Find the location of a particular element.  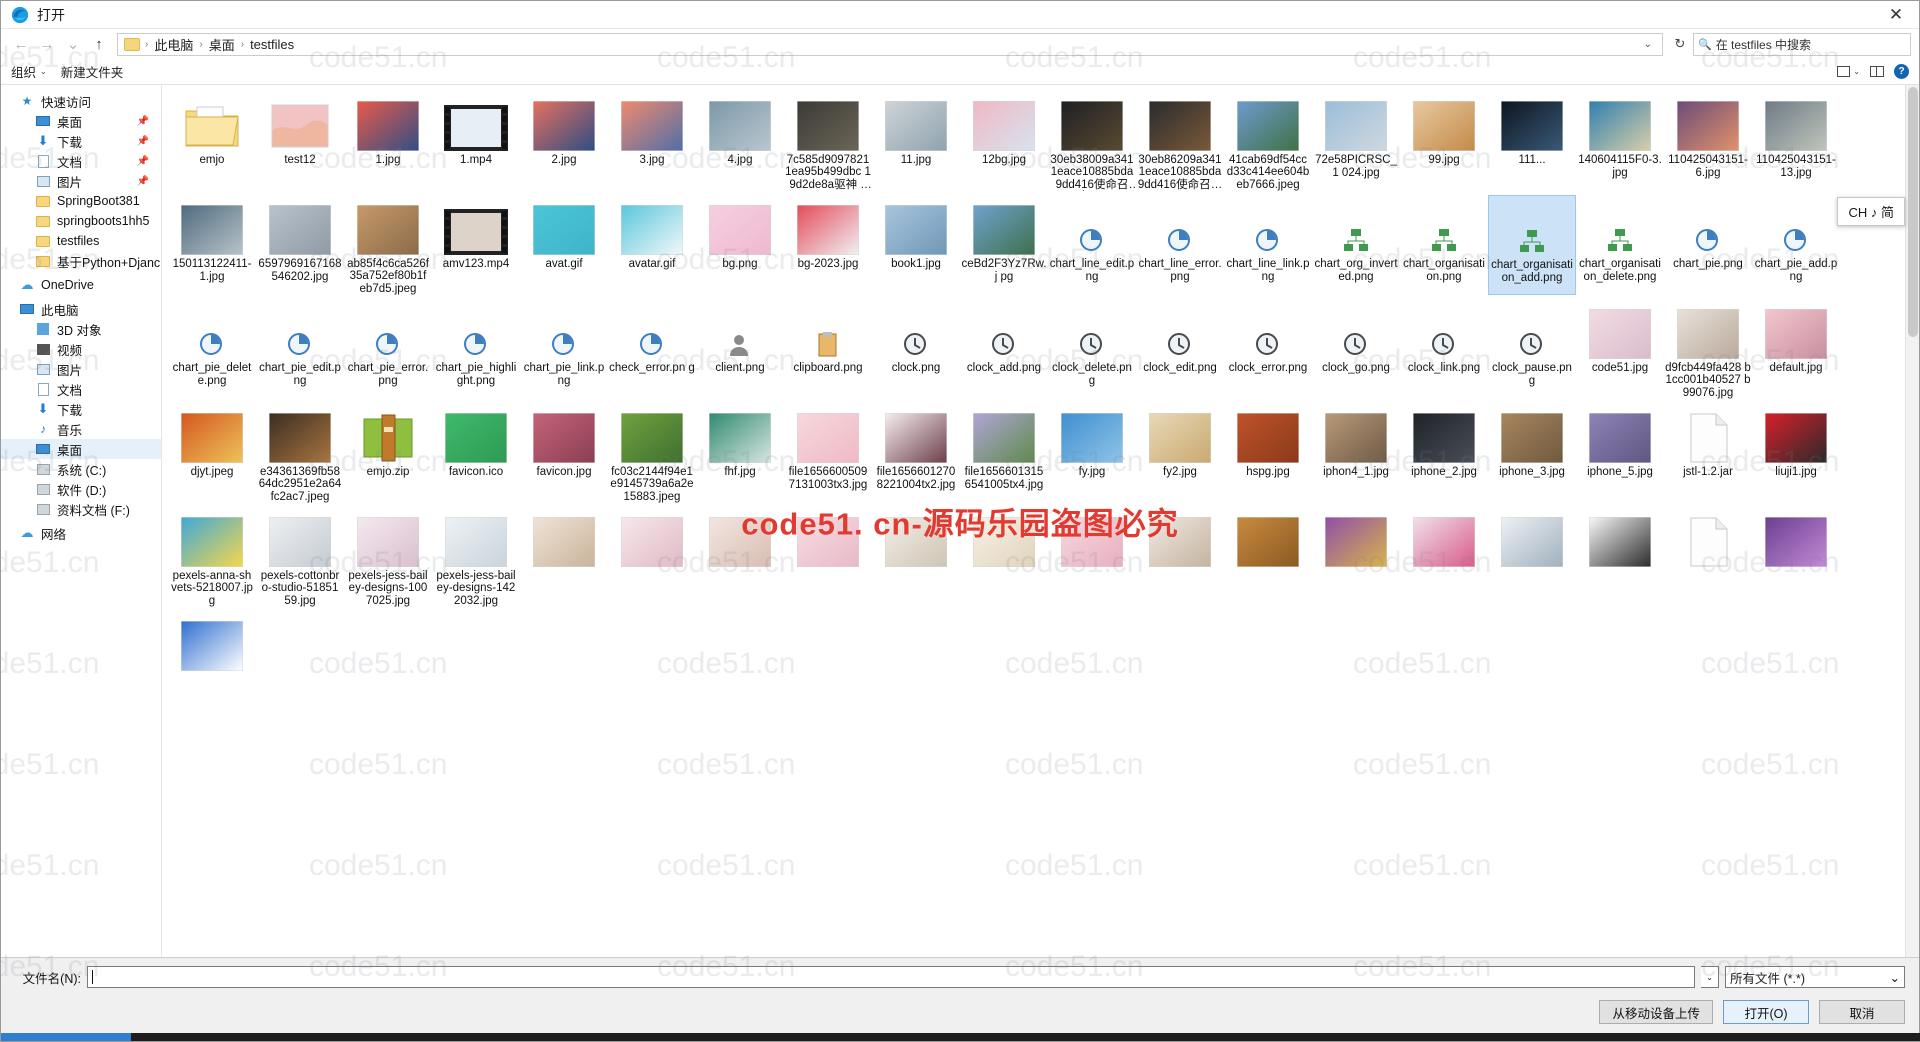

file-item: djyt.jpeg is located at coordinates (212, 453).